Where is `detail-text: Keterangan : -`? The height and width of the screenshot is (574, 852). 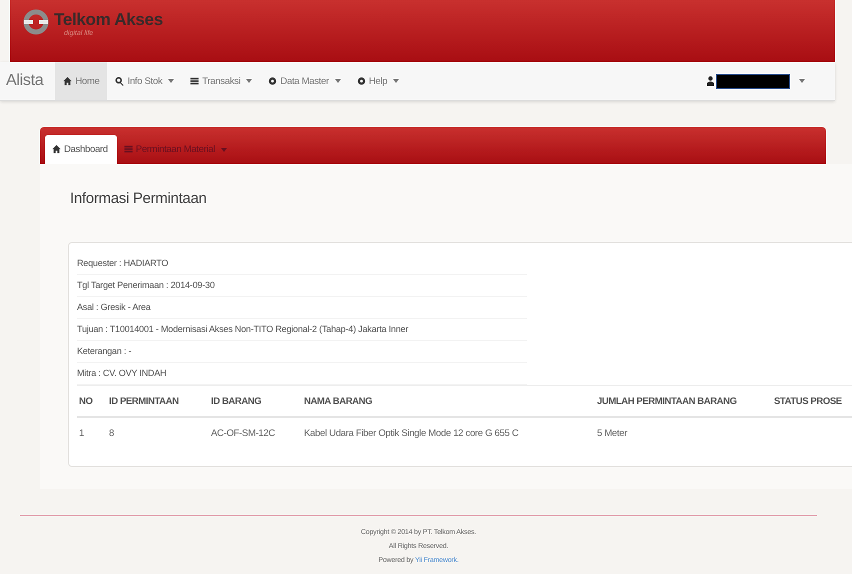
detail-text: Keterangan : - is located at coordinates (302, 352).